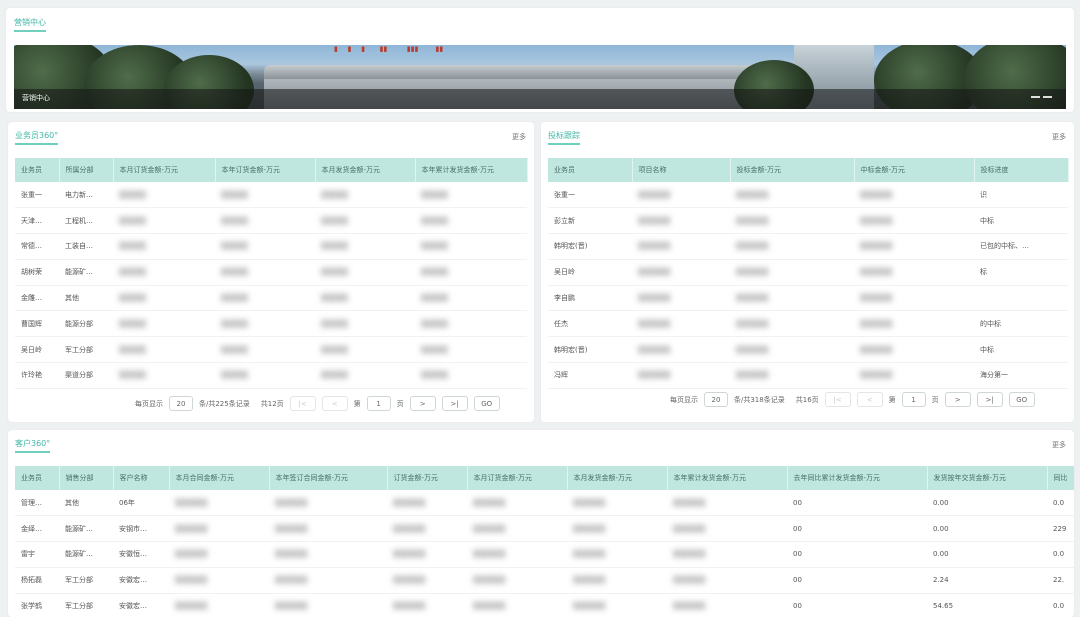  Describe the element at coordinates (328, 478) in the screenshot. I see `column-header: 本年签订合同金额-万元` at that location.